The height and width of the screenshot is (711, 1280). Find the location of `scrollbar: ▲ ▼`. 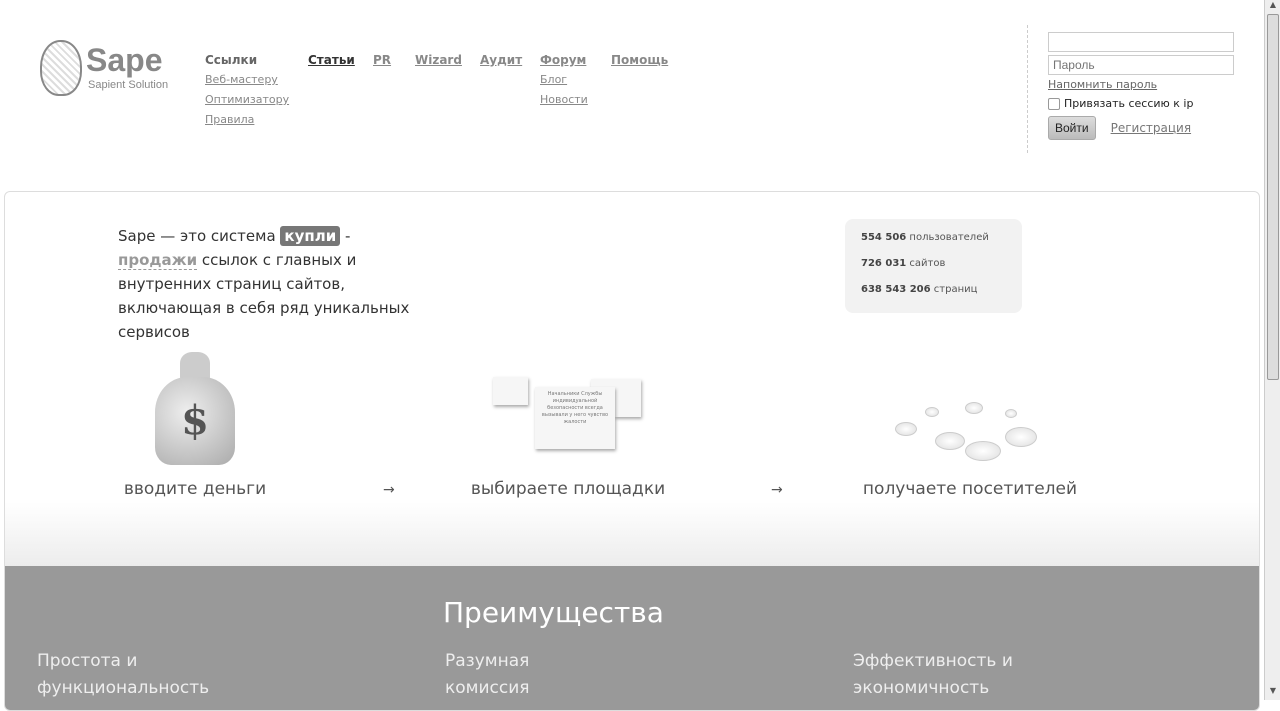

scrollbar: ▲ ▼ is located at coordinates (1272, 350).